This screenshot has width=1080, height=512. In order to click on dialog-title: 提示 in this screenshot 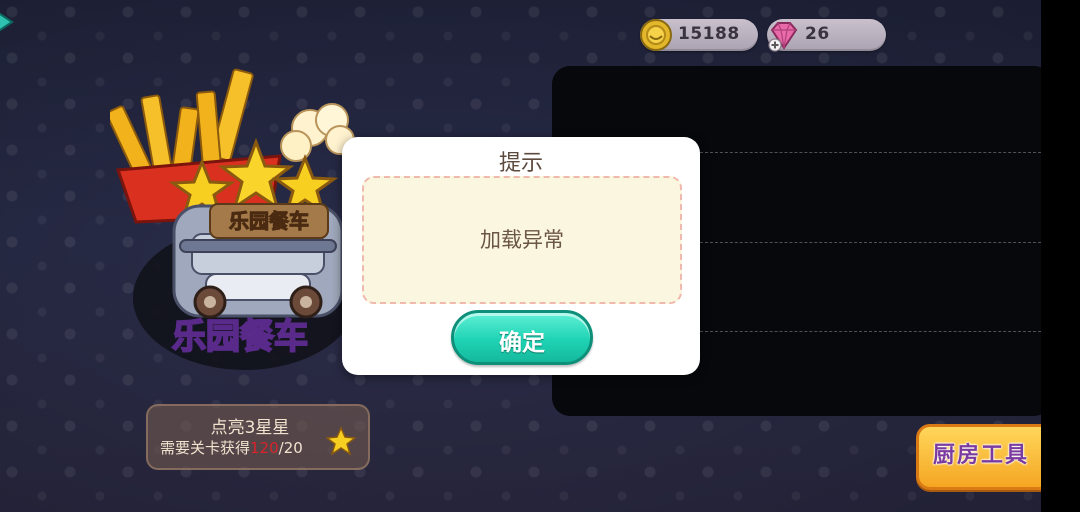, I will do `click(520, 163)`.